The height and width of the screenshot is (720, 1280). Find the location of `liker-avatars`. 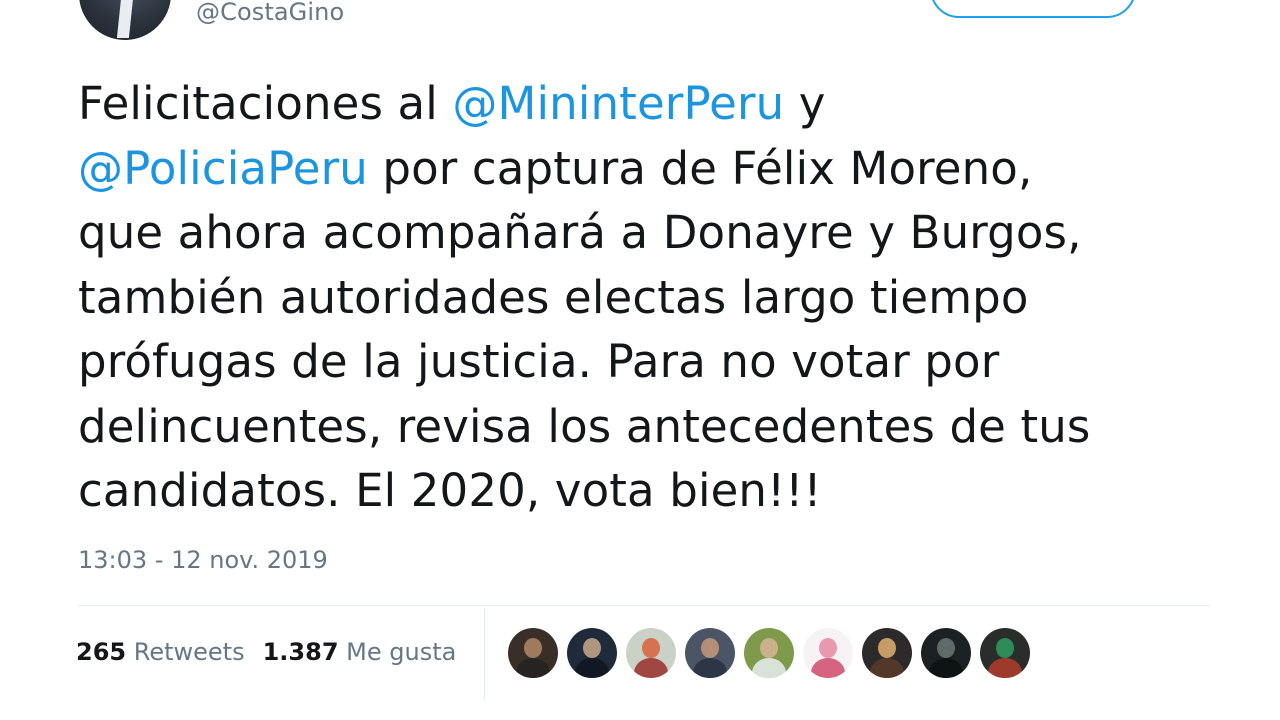

liker-avatars is located at coordinates (773, 653).